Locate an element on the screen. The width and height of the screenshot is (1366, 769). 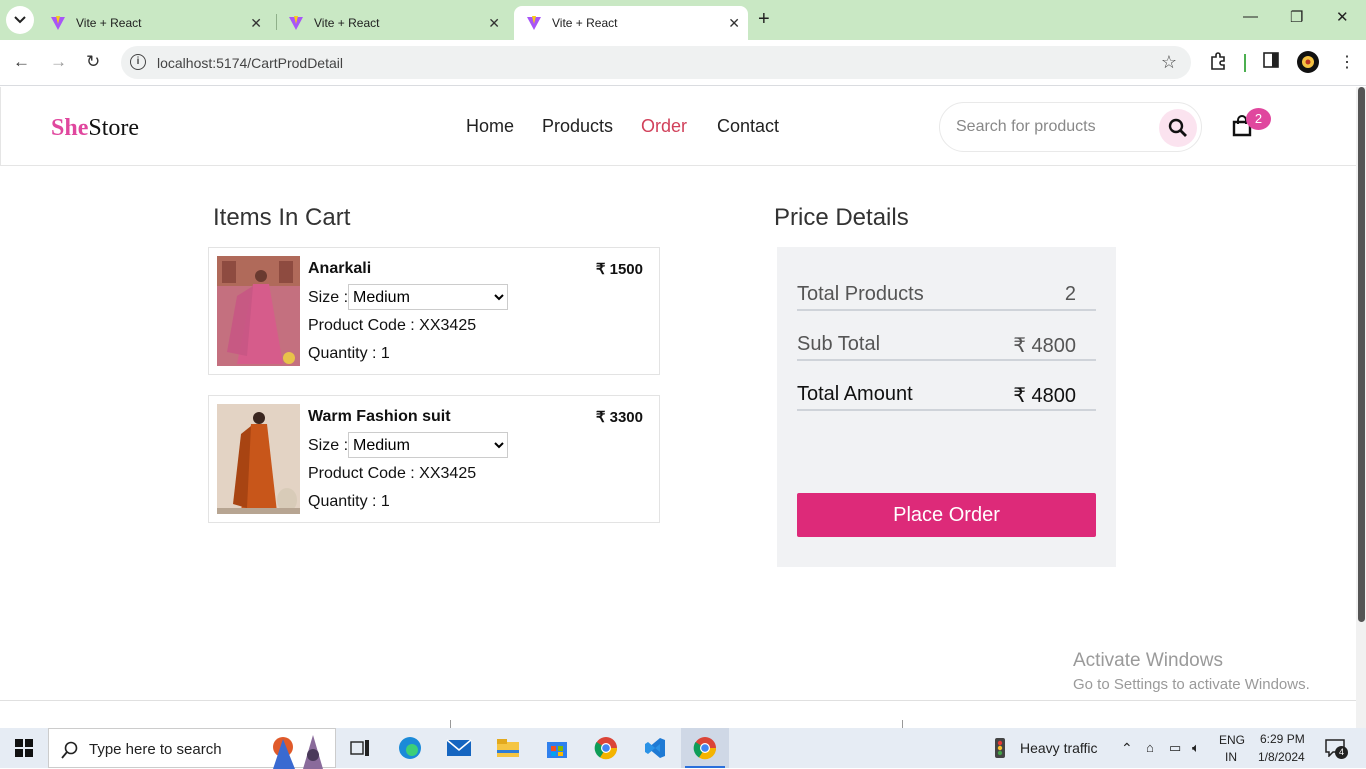
clock-time: 6:29 PM is located at coordinates (1282, 739).